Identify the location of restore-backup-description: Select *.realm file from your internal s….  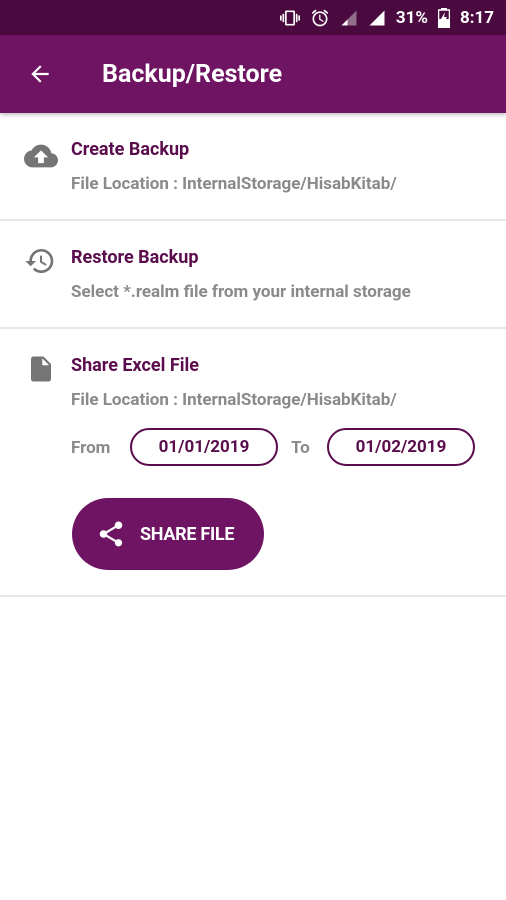
(241, 292).